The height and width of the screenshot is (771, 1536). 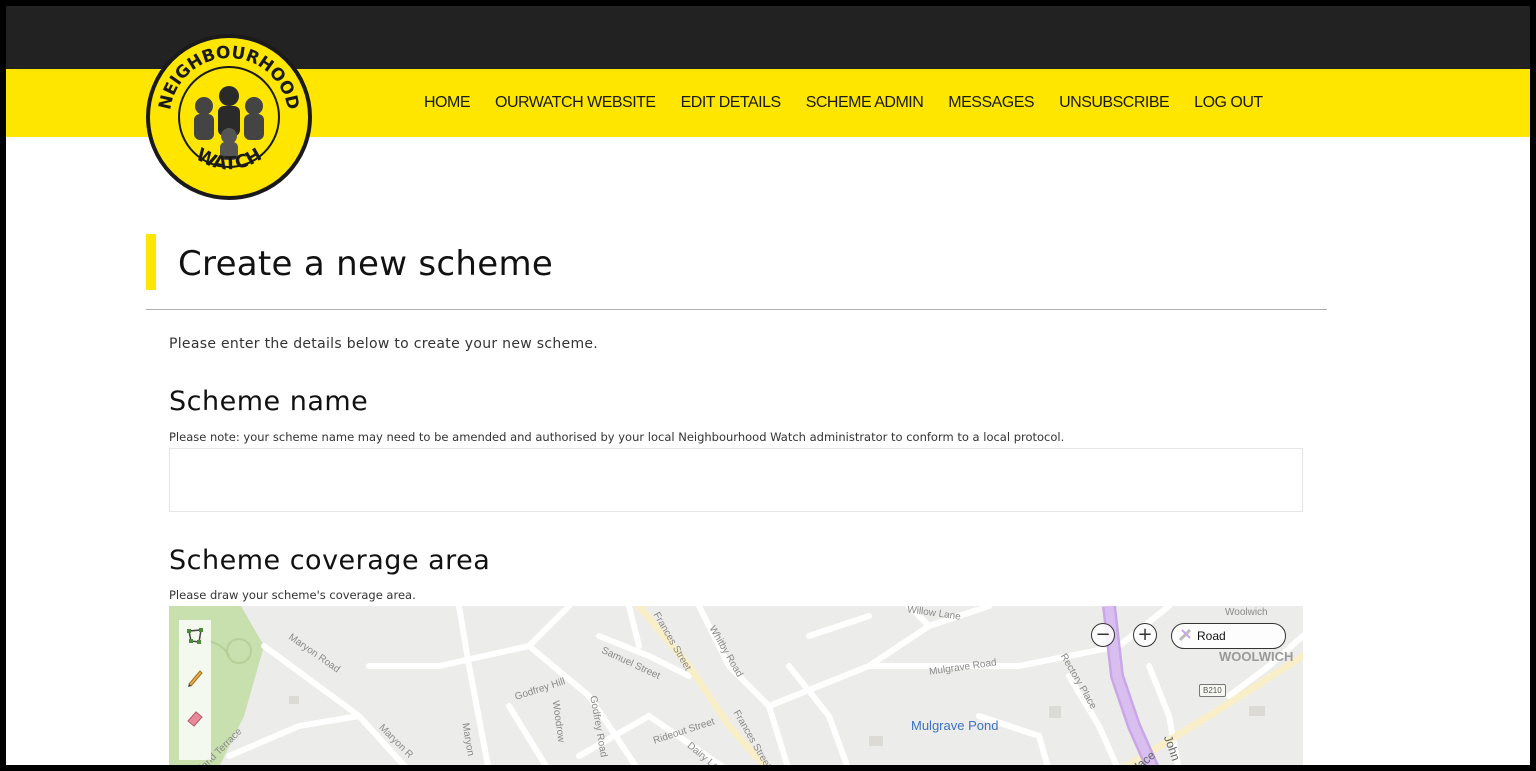 I want to click on nav-log-out: LOG OUT, so click(x=1228, y=103).